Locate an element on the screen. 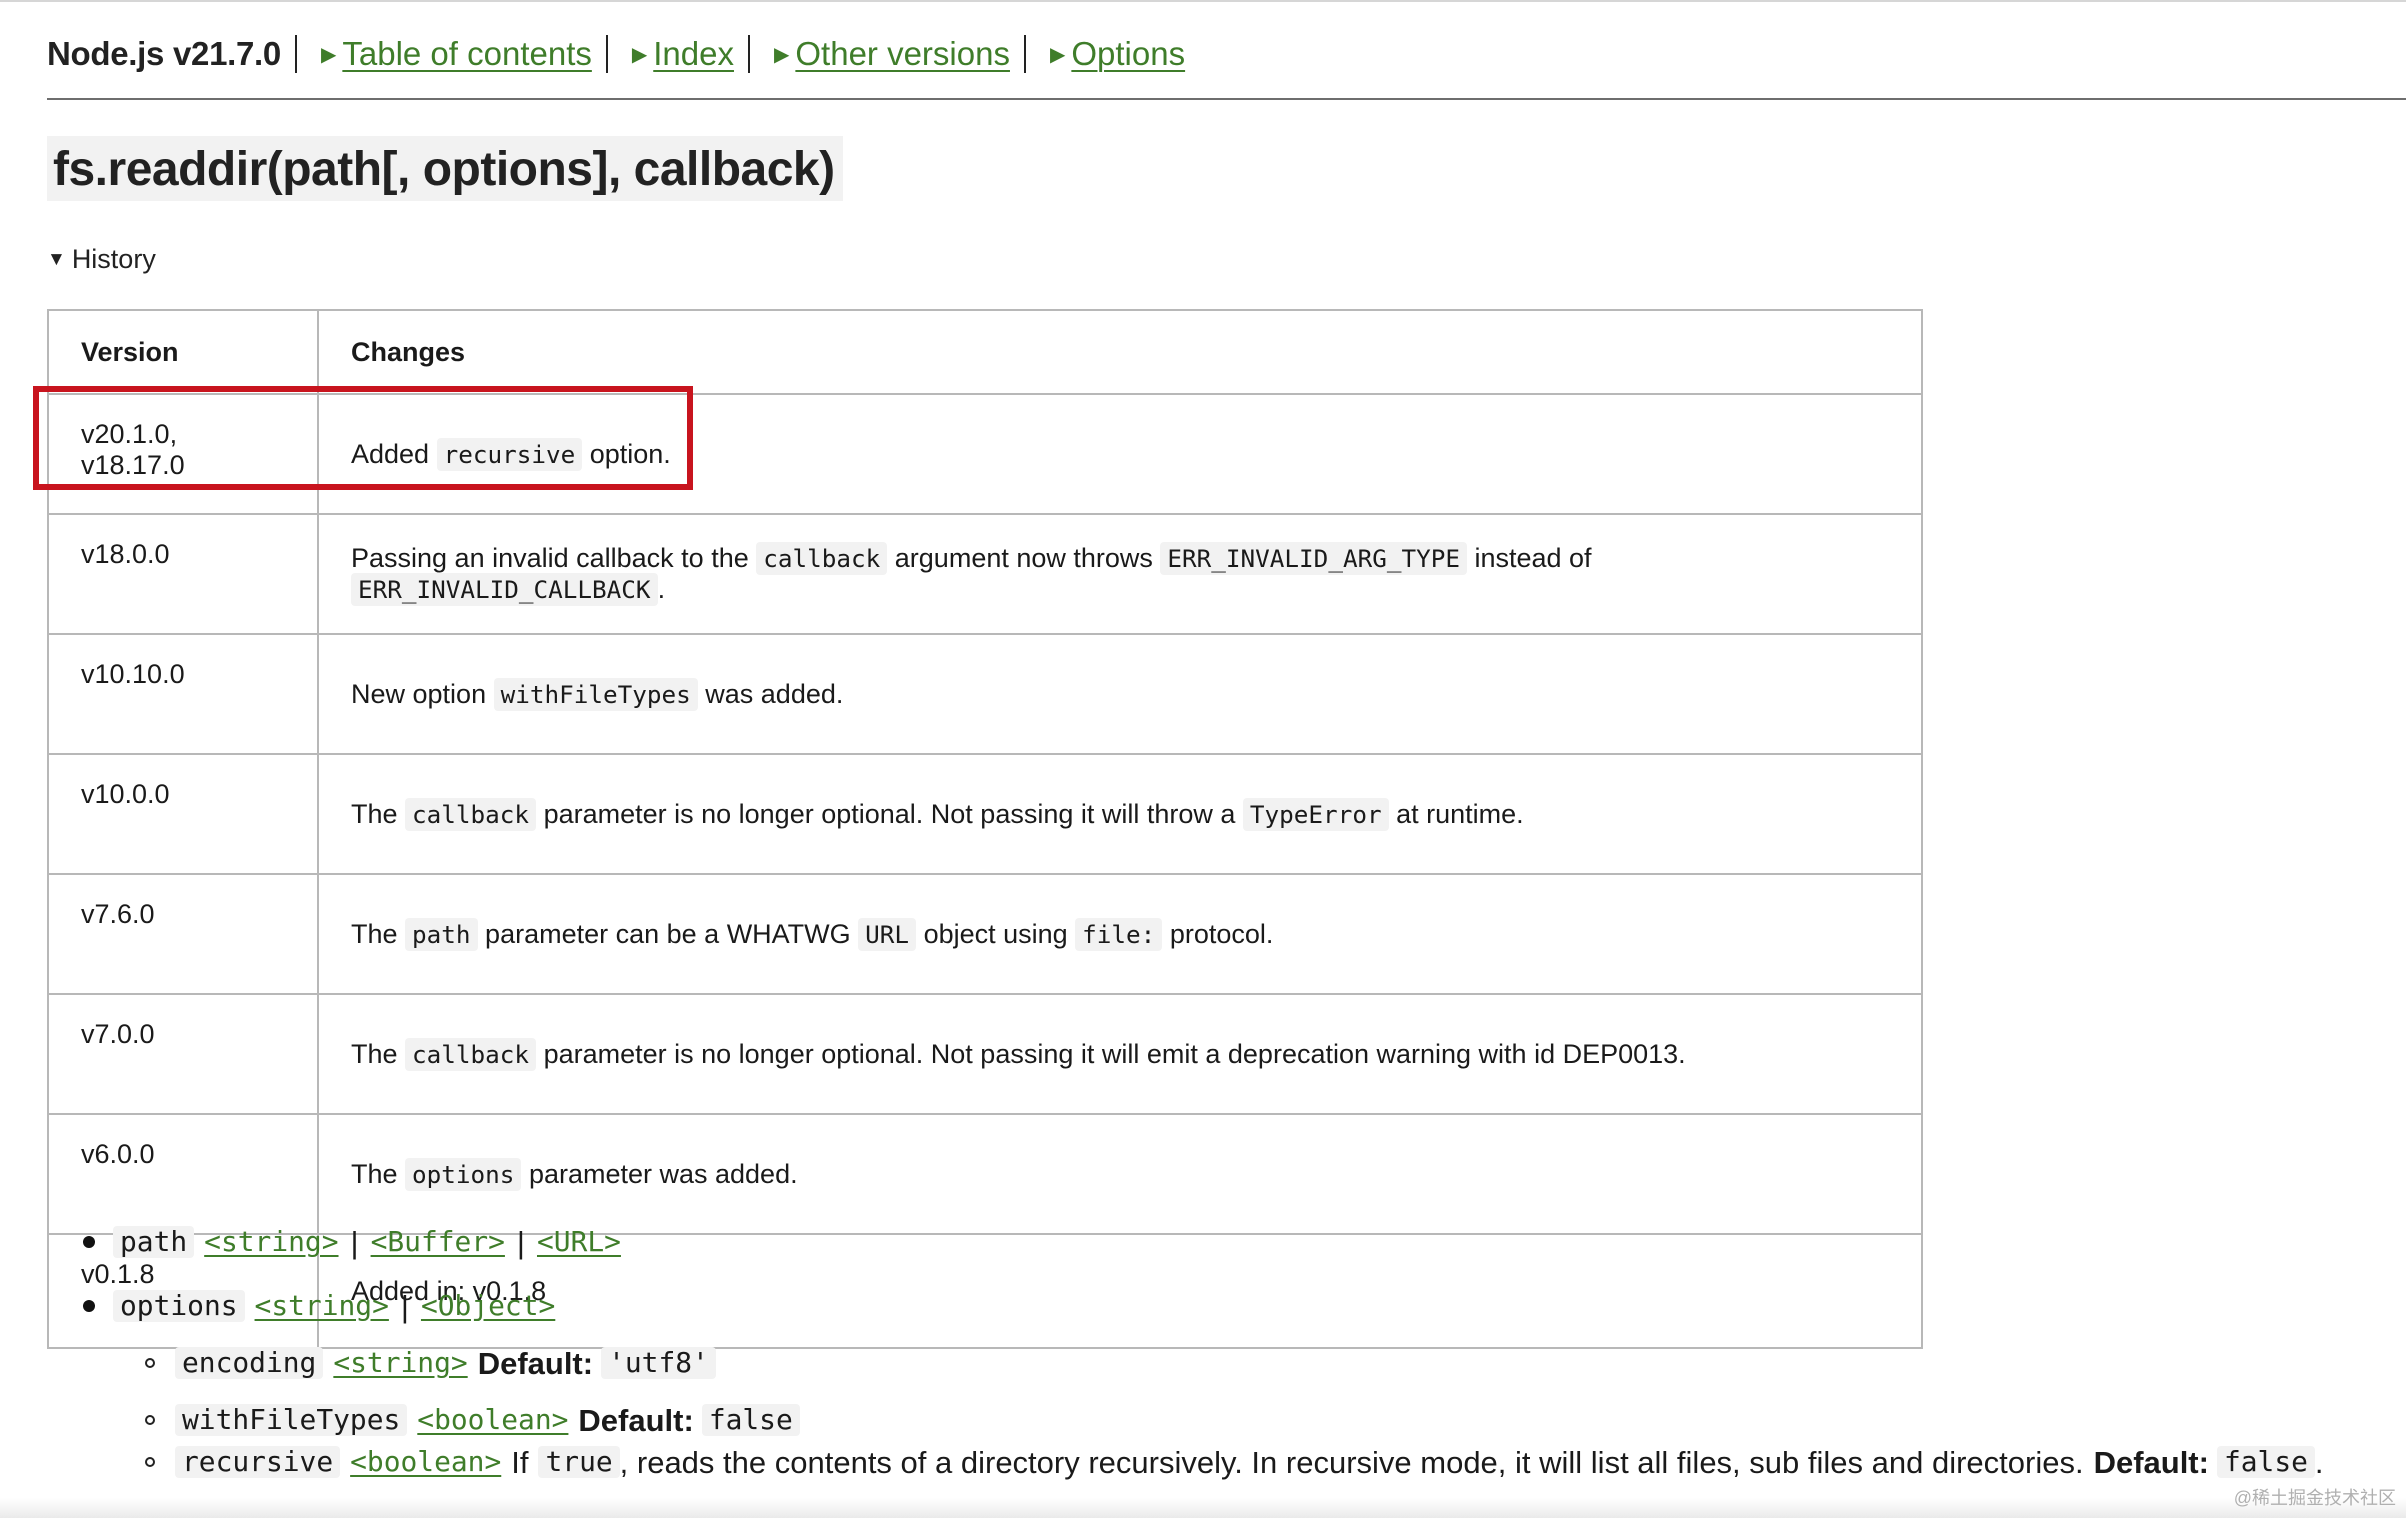  text: was added. is located at coordinates (770, 693).